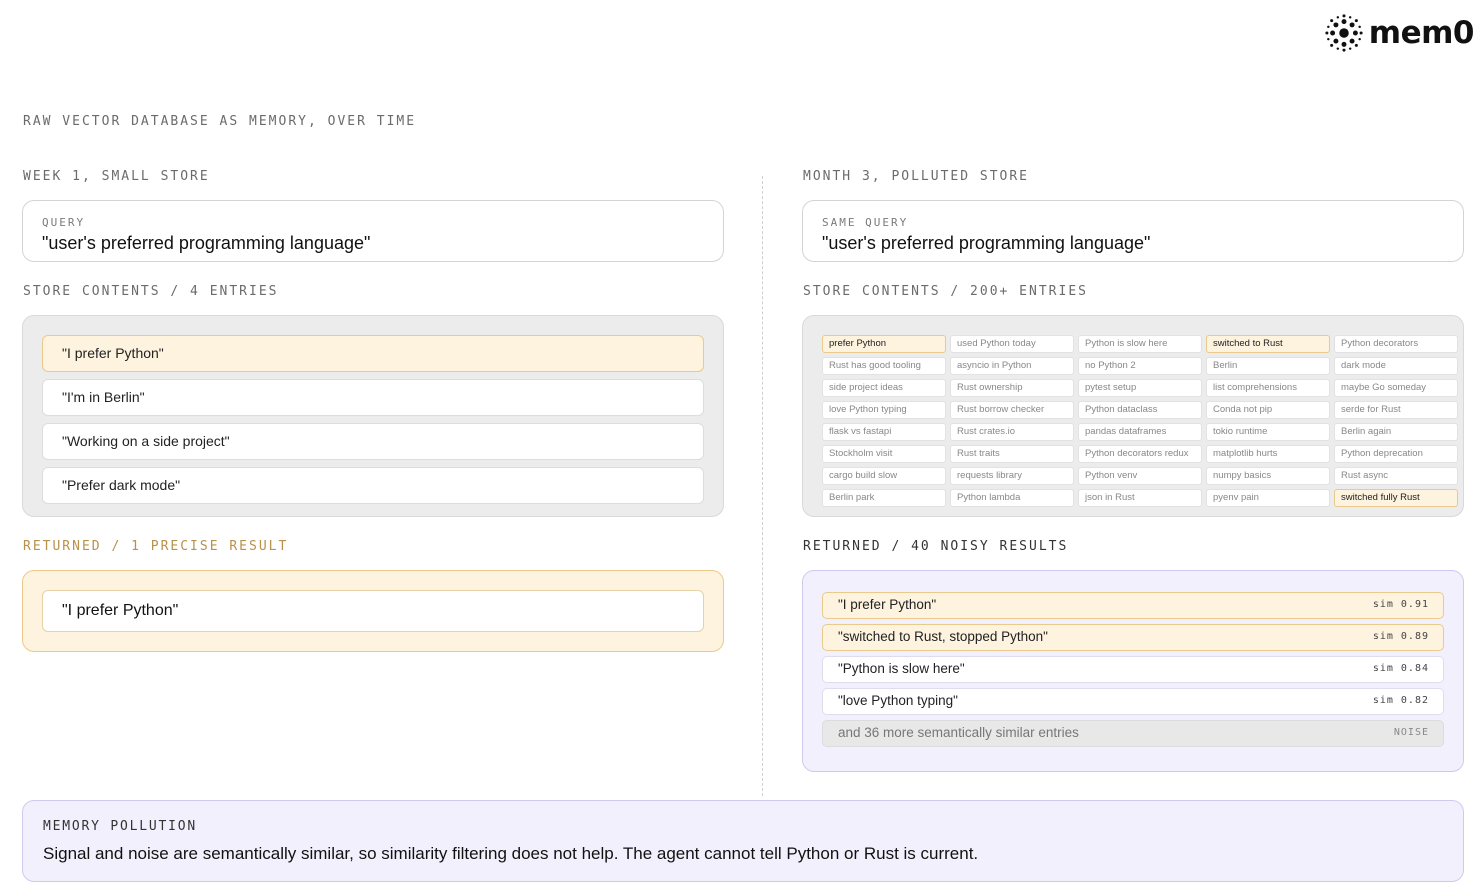 The height and width of the screenshot is (892, 1480). What do you see at coordinates (220, 121) in the screenshot?
I see `page-title: RAW VECTOR DATABASE AS MEMORY, OVER TIME` at bounding box center [220, 121].